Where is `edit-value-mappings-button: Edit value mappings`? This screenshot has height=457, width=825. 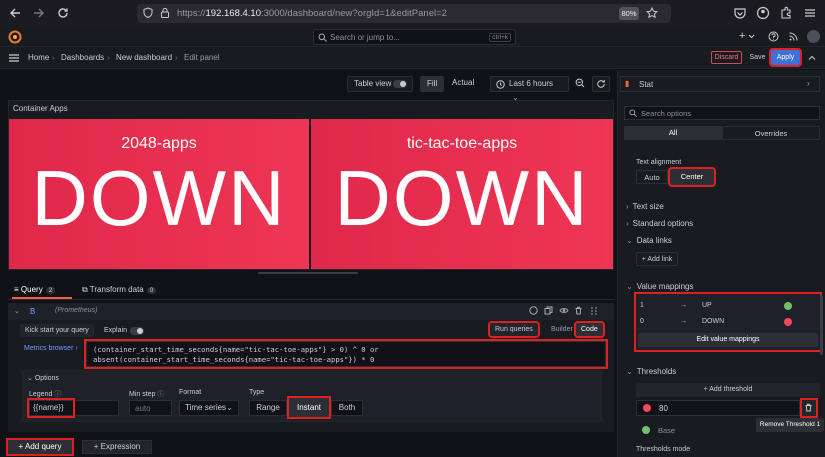 edit-value-mappings-button: Edit value mappings is located at coordinates (728, 340).